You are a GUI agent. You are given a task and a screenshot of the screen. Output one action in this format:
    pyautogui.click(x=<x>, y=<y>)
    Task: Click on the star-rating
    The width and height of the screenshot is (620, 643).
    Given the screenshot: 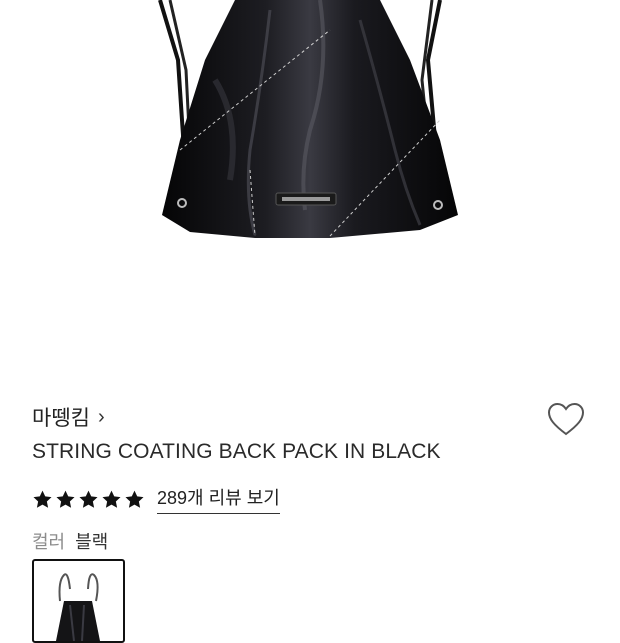 What is the action you would take?
    pyautogui.click(x=88, y=499)
    